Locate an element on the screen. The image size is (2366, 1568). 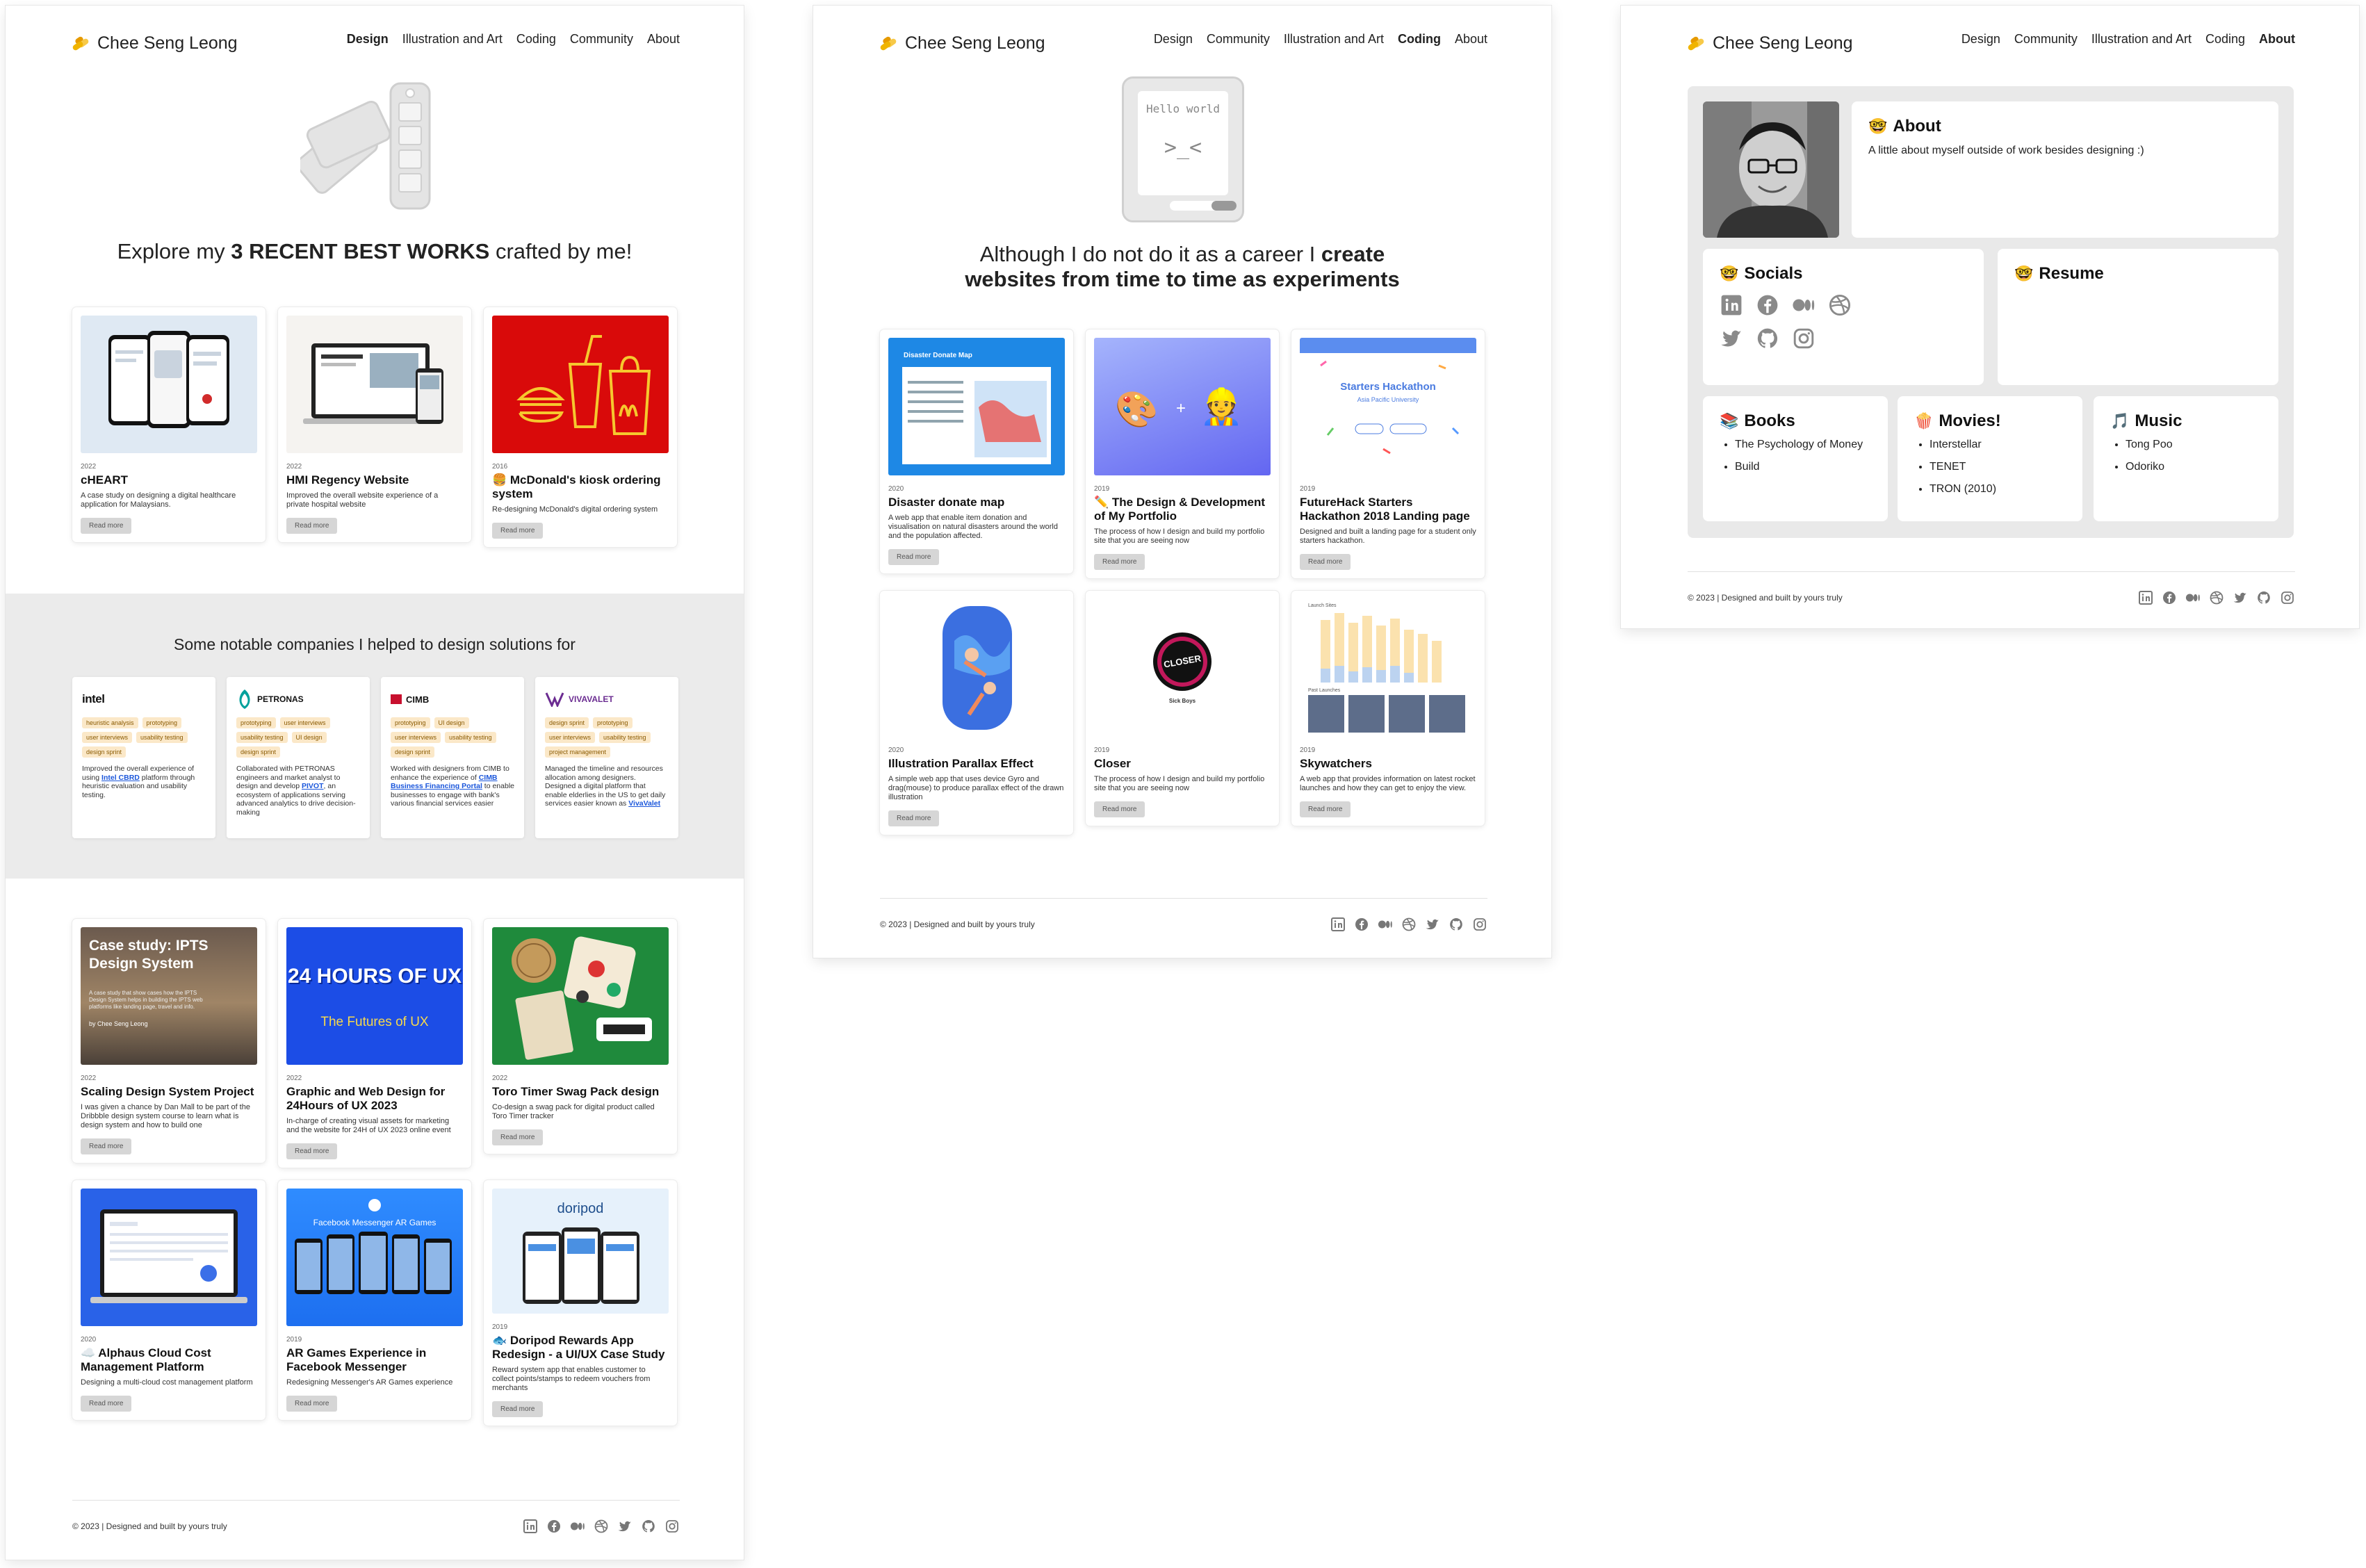
petronas-logo: PETRONAS is located at coordinates (298, 699).